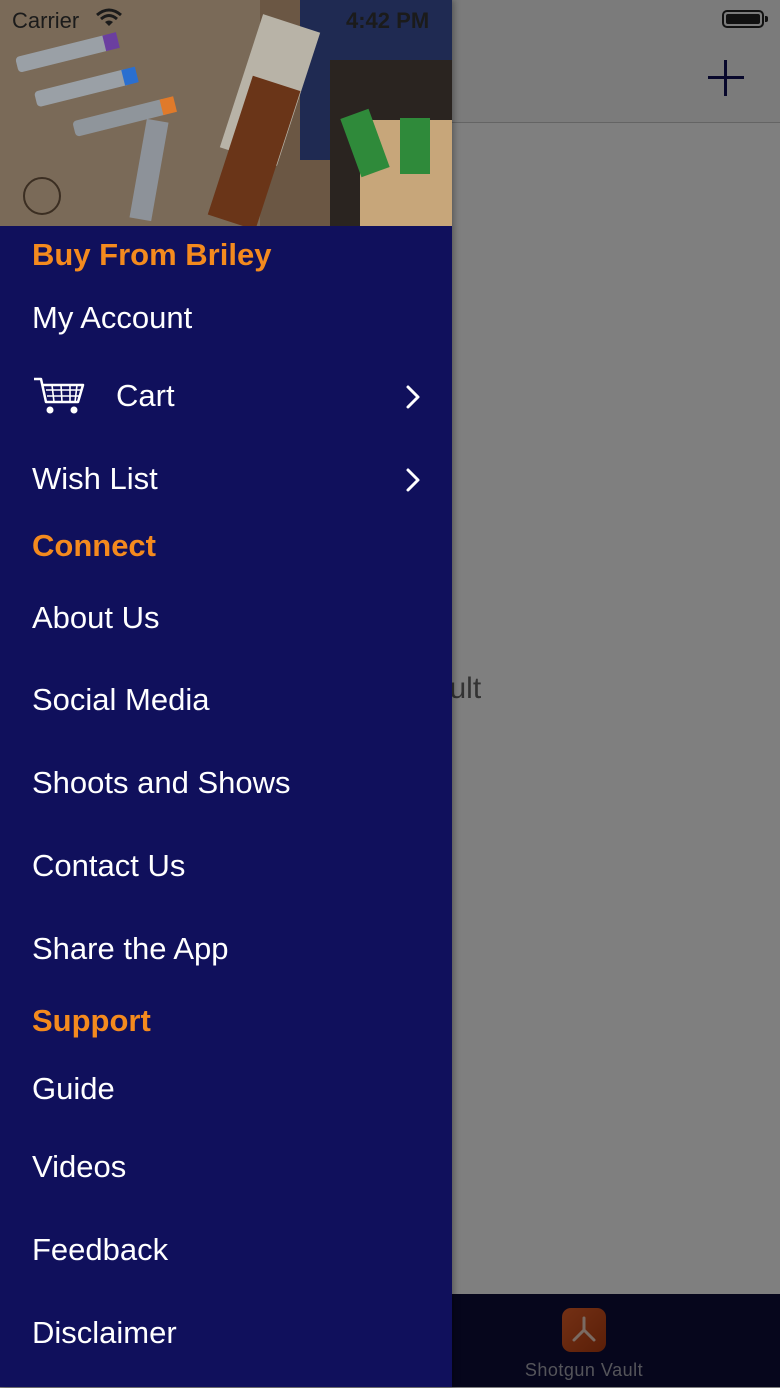  Describe the element at coordinates (226, 1319) in the screenshot. I see `menu-item-disclaimer: Disclaimer` at that location.